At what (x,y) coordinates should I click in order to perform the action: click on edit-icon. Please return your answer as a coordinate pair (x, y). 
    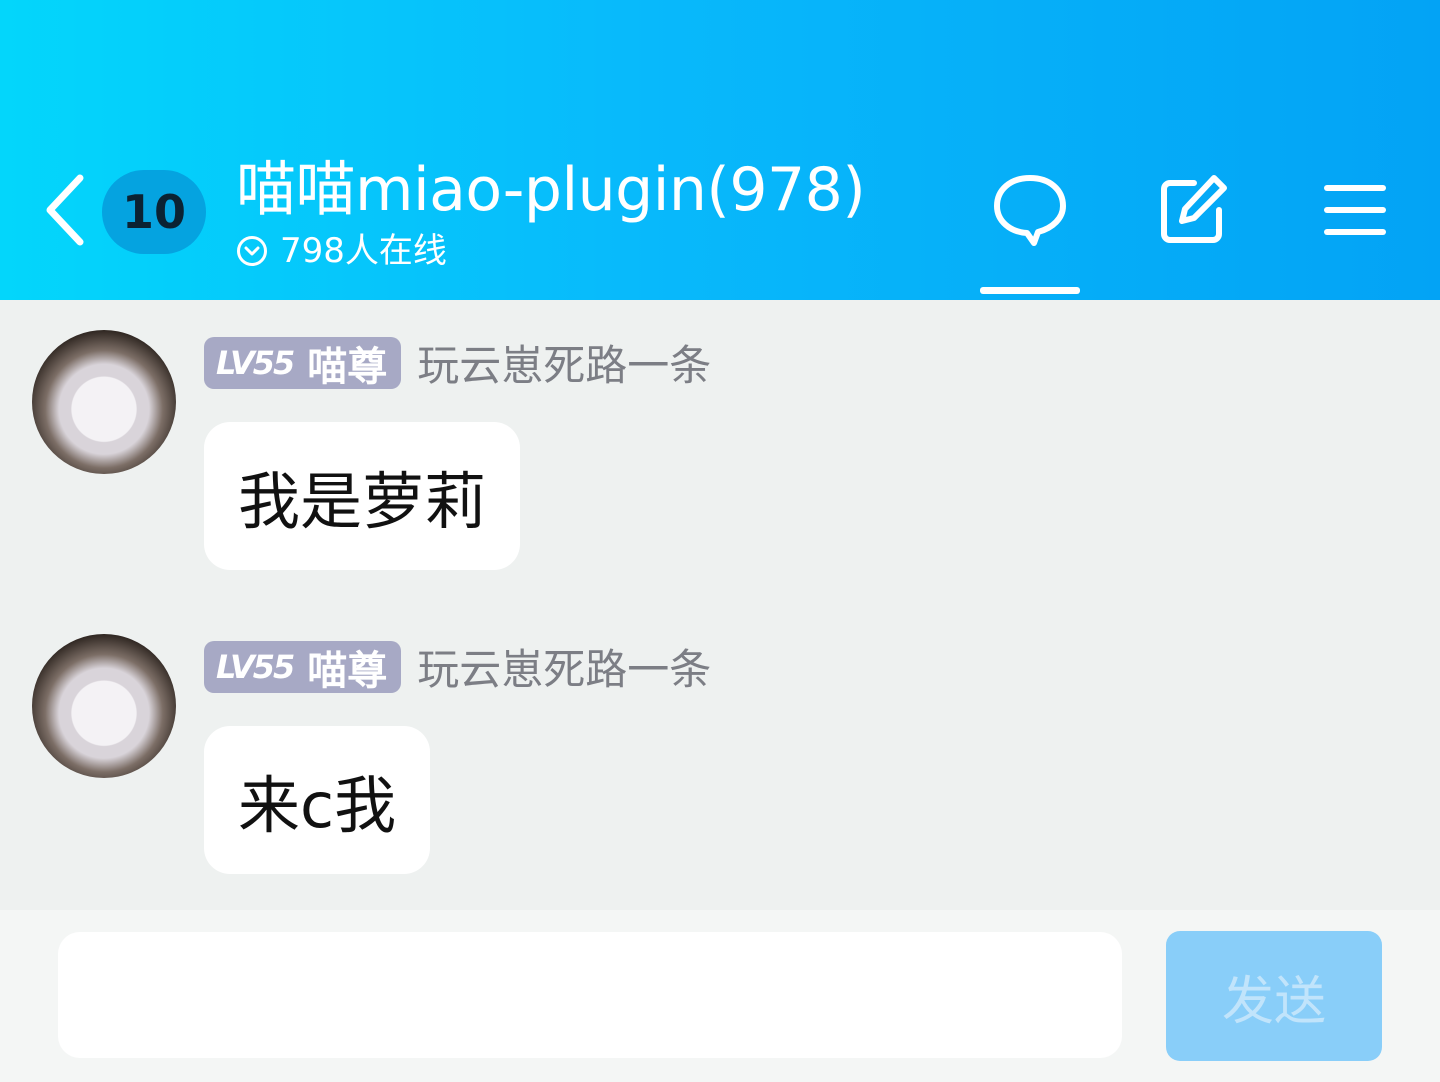
    Looking at the image, I should click on (1192, 210).